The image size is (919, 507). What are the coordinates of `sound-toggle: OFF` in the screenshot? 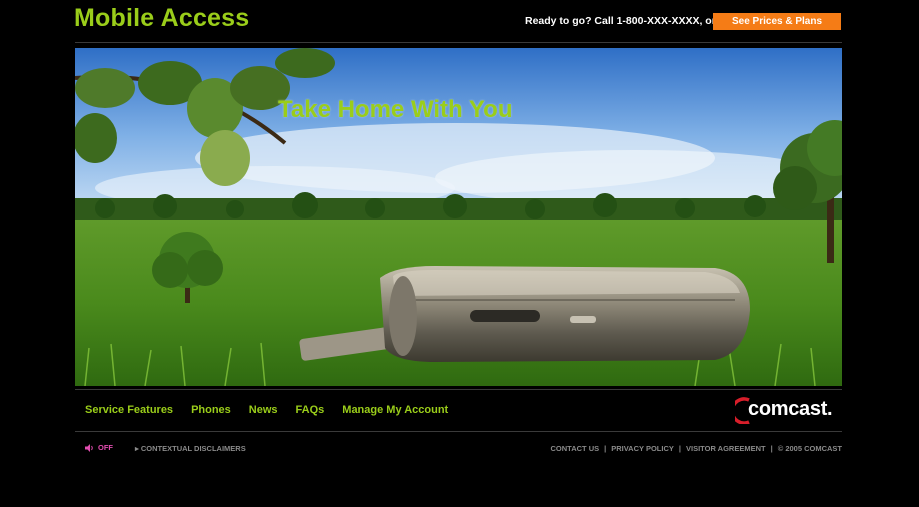 It's located at (99, 447).